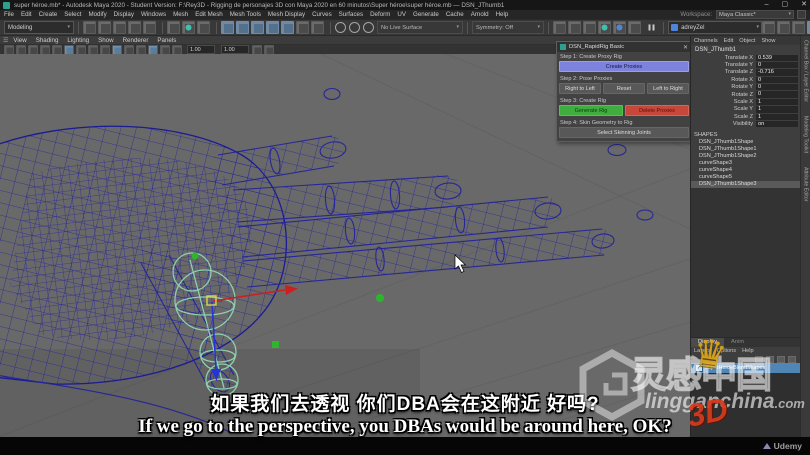 This screenshot has height=455, width=810. What do you see at coordinates (166, 40) in the screenshot?
I see `panel-menu-panels: Panels` at bounding box center [166, 40].